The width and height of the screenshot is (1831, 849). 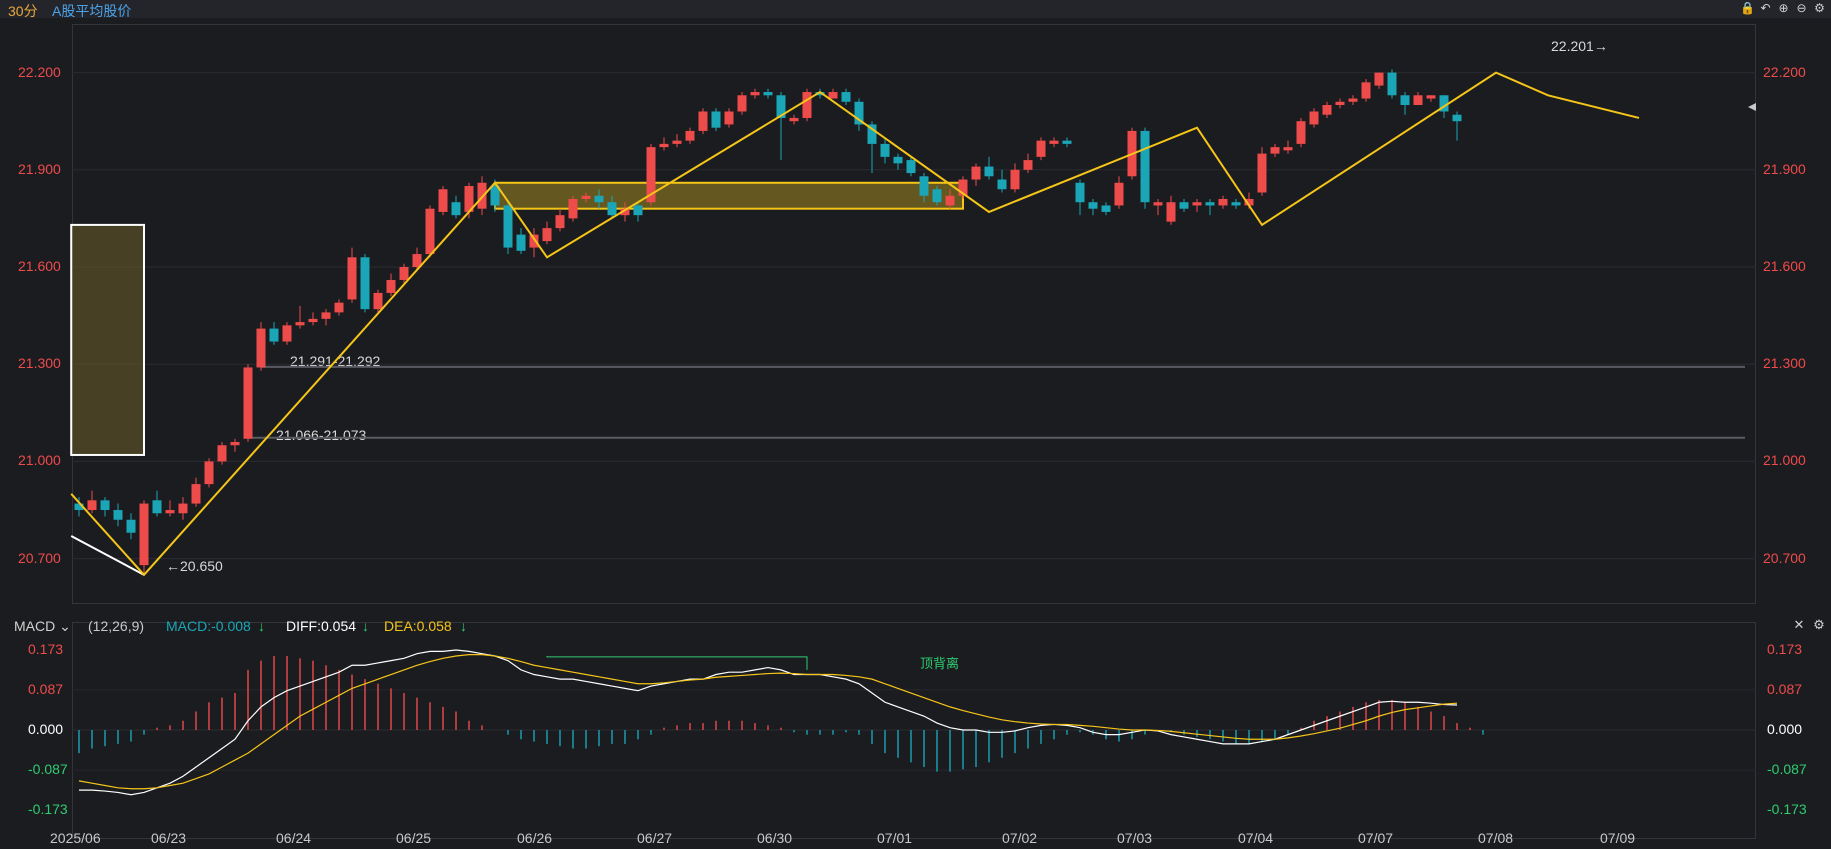 I want to click on support-trendline, so click(x=107, y=555).